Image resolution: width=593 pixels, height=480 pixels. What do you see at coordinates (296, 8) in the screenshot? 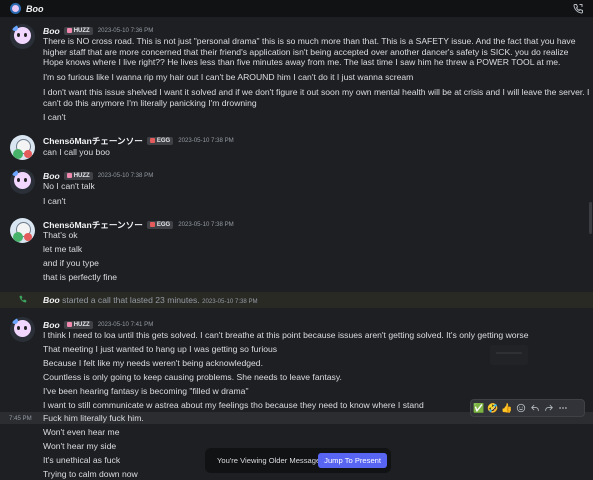
I see `title-bar: Boo` at bounding box center [296, 8].